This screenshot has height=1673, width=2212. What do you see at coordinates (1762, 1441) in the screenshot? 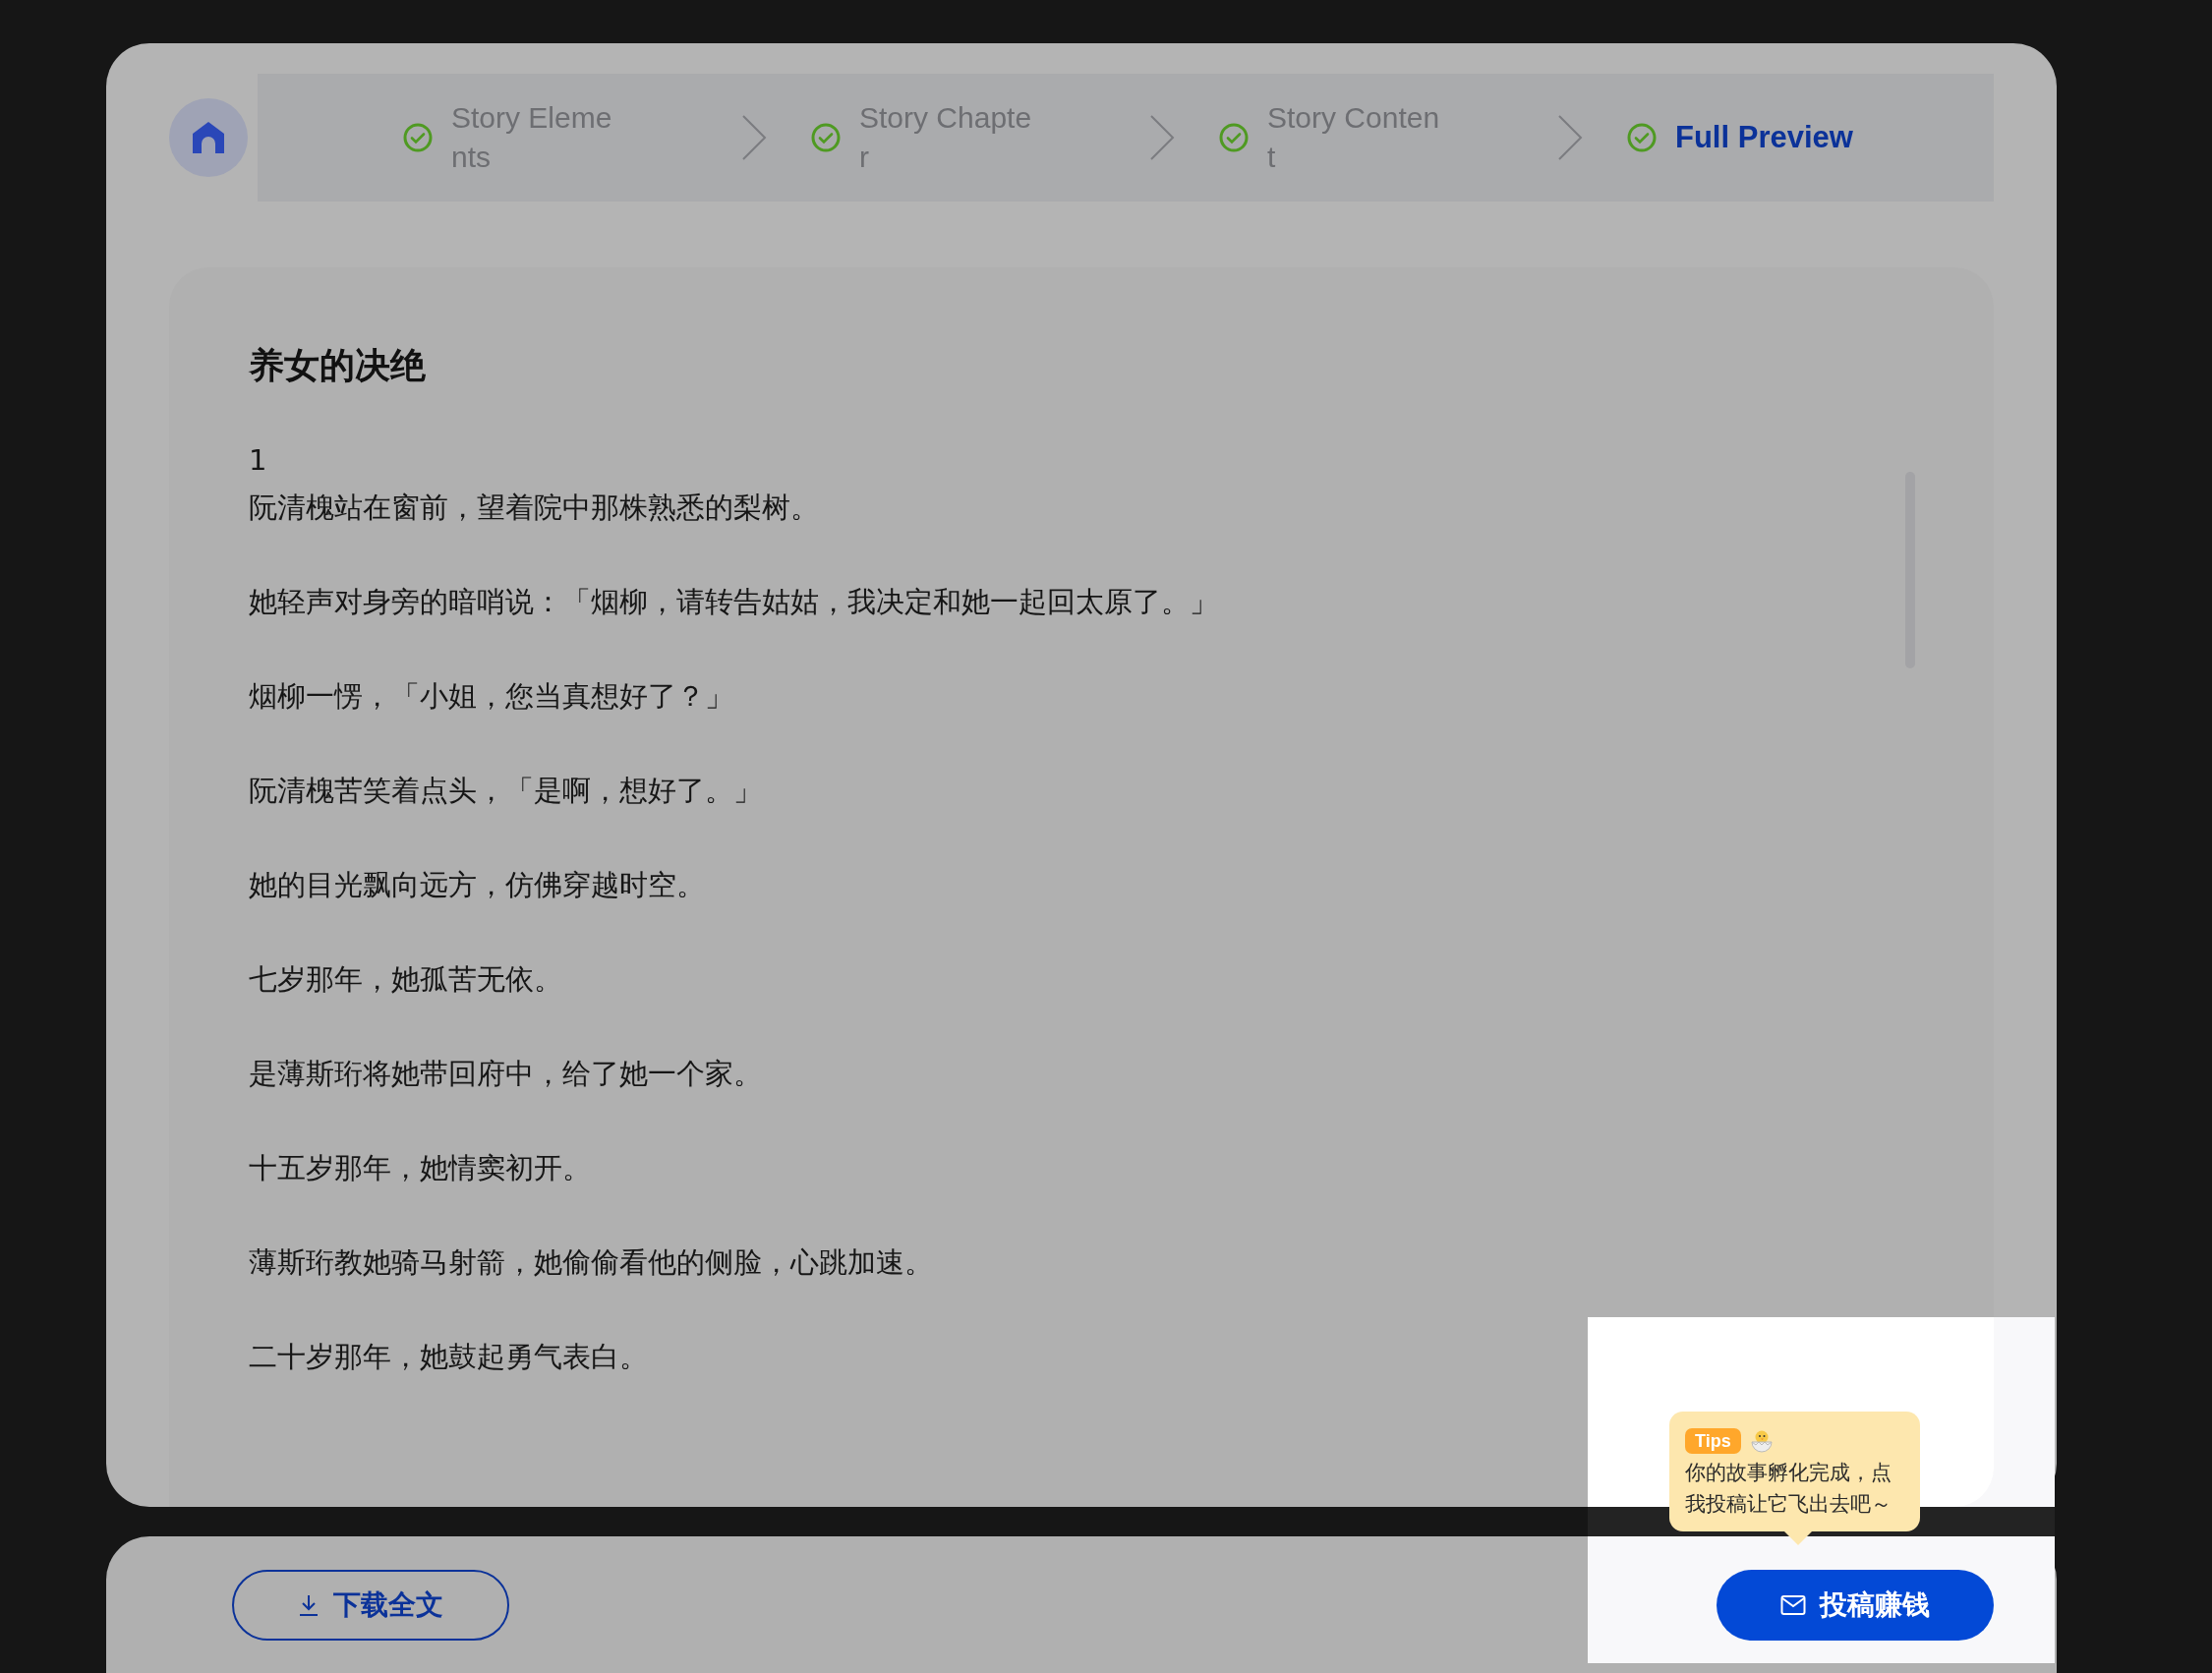
I see `chick-icon` at bounding box center [1762, 1441].